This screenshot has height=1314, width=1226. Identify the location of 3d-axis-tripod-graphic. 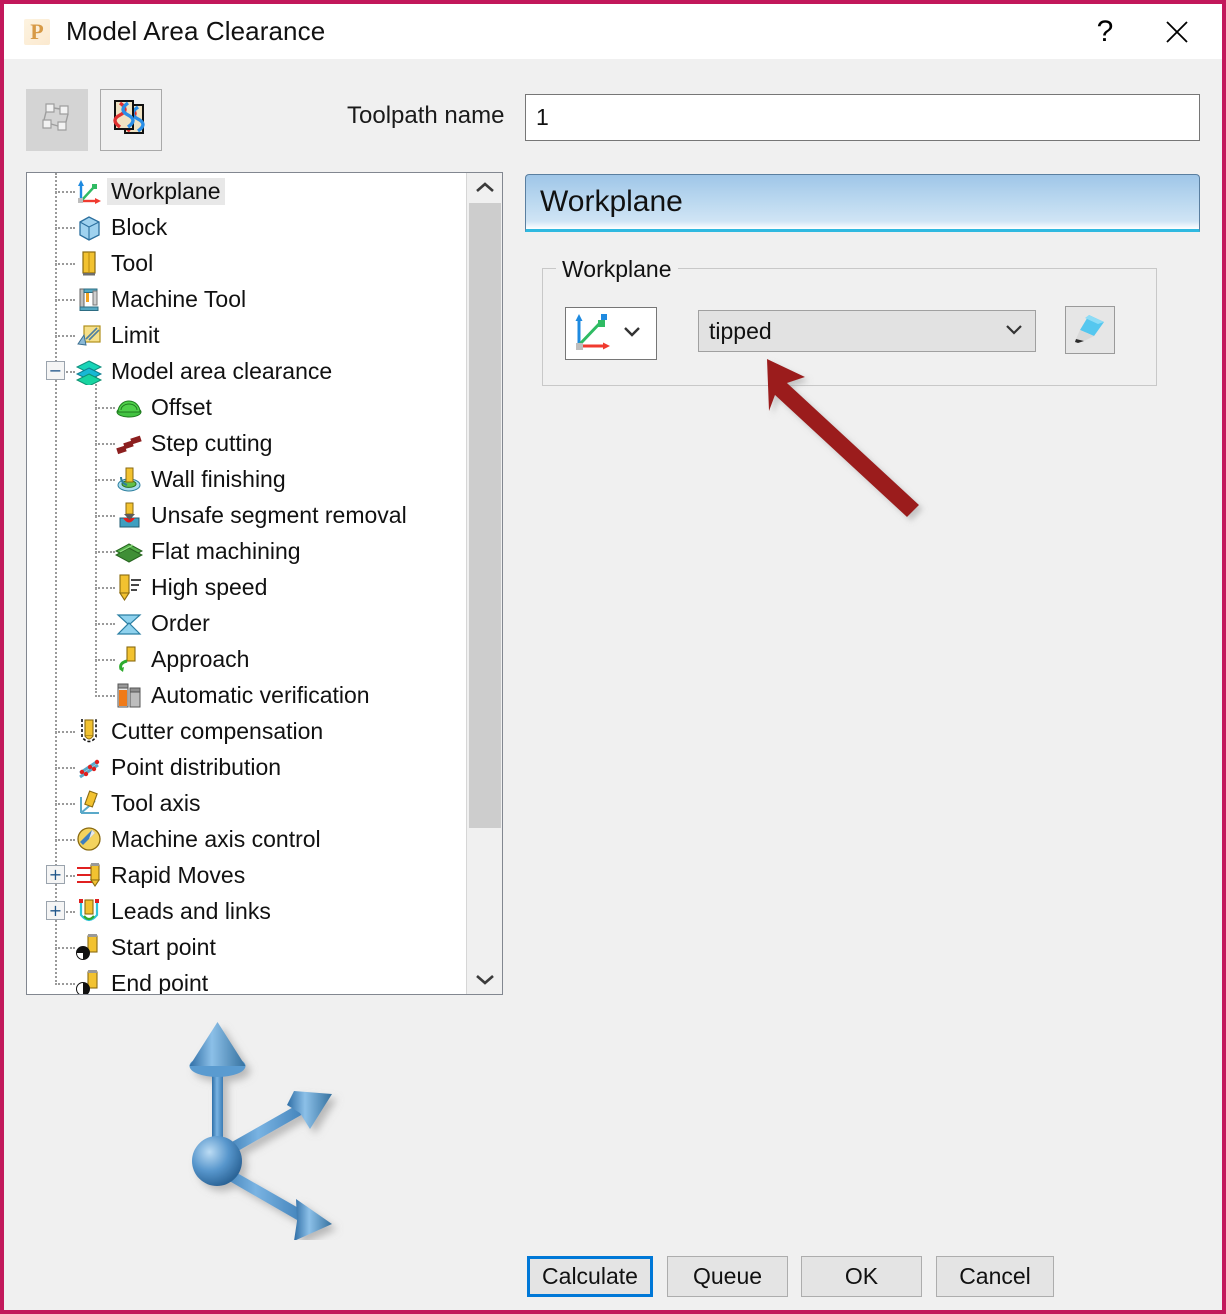
(269, 1129).